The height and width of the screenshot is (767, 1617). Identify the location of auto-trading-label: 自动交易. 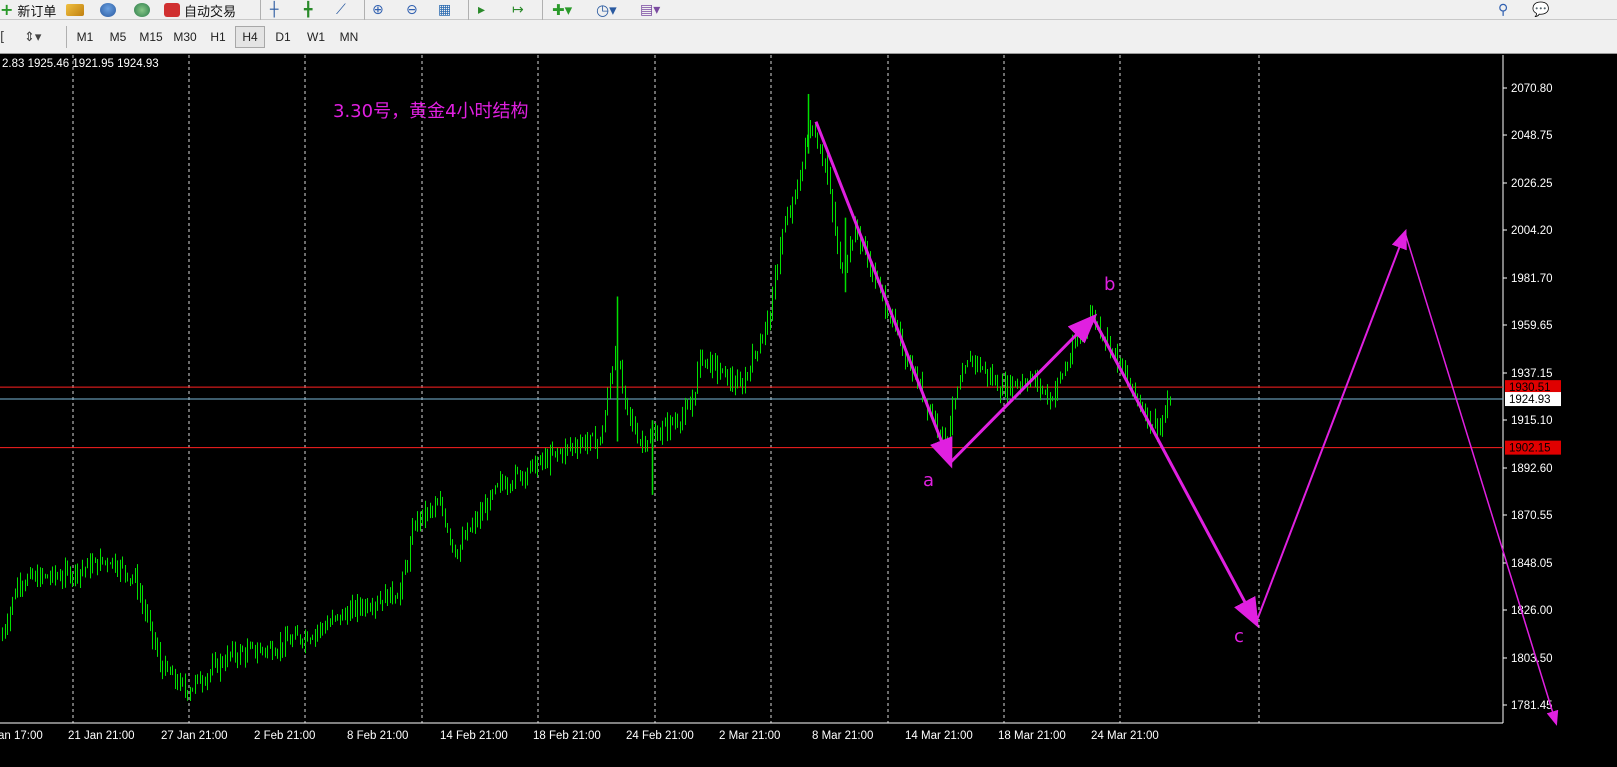
(210, 12).